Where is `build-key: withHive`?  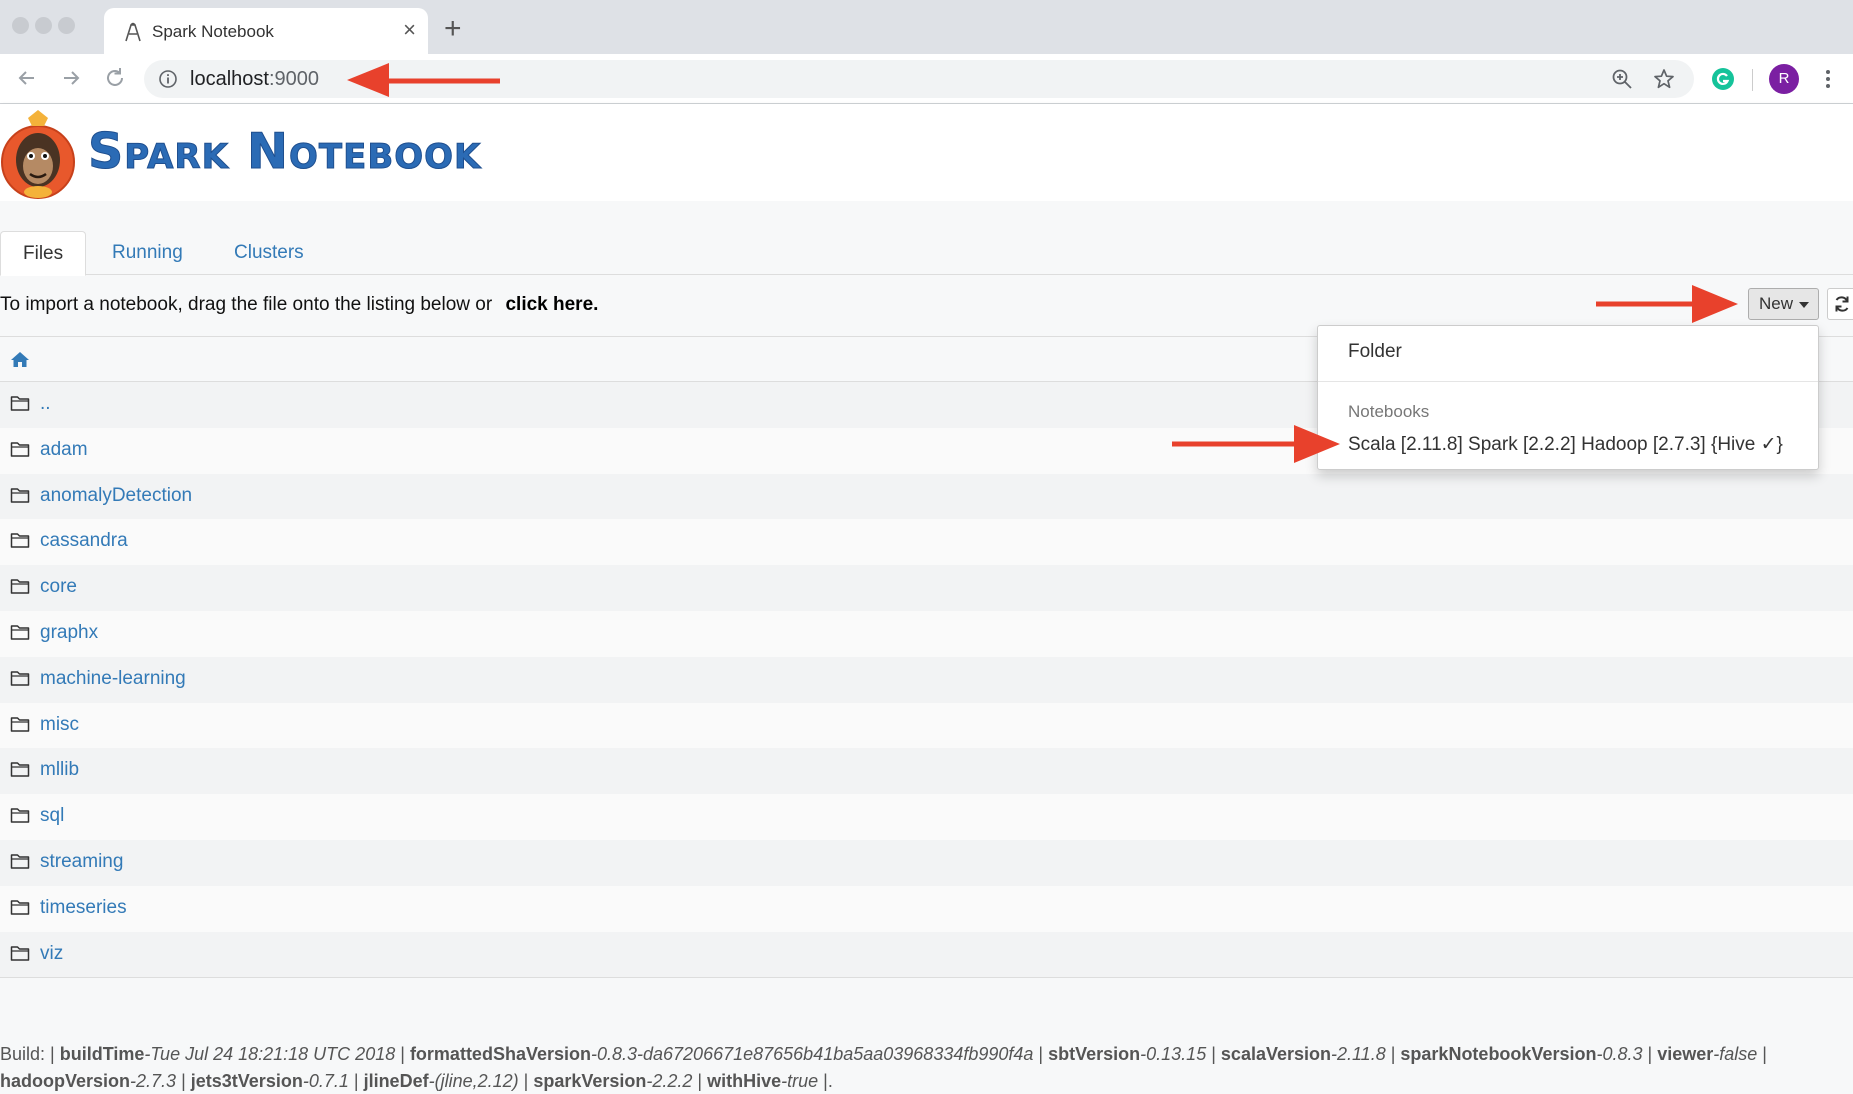
build-key: withHive is located at coordinates (744, 1081).